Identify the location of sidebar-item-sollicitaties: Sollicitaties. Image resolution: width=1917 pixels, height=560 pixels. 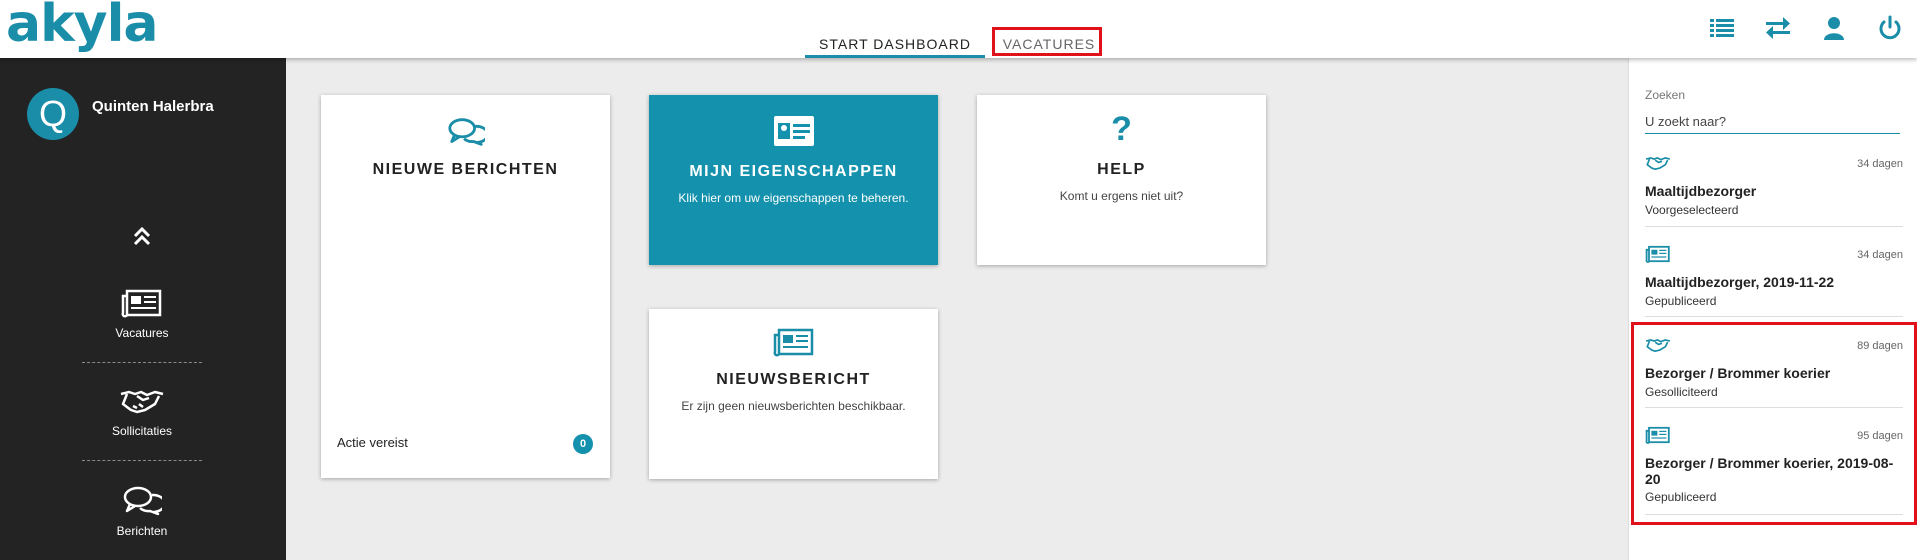
(142, 412).